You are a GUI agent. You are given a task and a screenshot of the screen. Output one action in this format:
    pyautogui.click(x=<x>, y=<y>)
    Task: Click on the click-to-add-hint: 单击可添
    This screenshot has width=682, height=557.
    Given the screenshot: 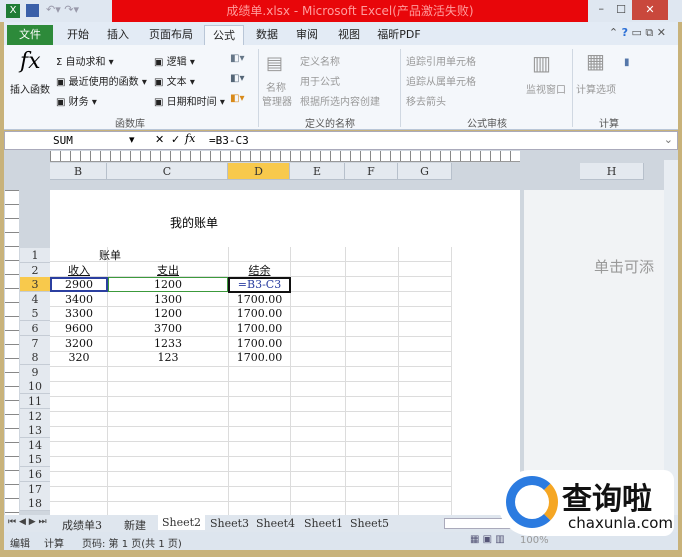 What is the action you would take?
    pyautogui.click(x=624, y=266)
    